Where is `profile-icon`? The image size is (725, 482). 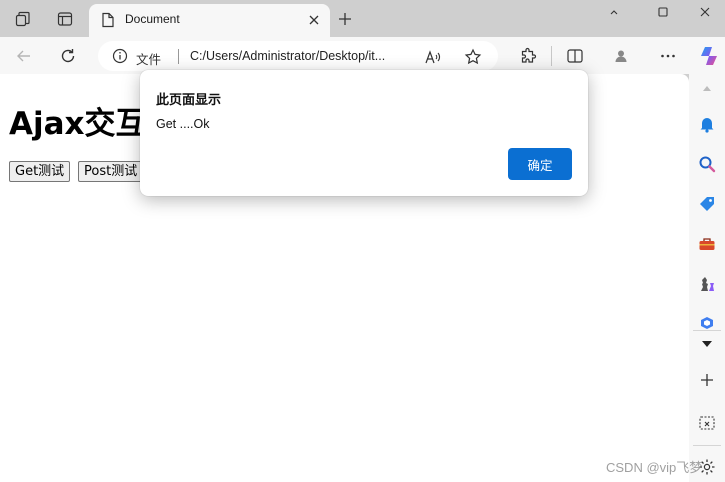 profile-icon is located at coordinates (621, 56).